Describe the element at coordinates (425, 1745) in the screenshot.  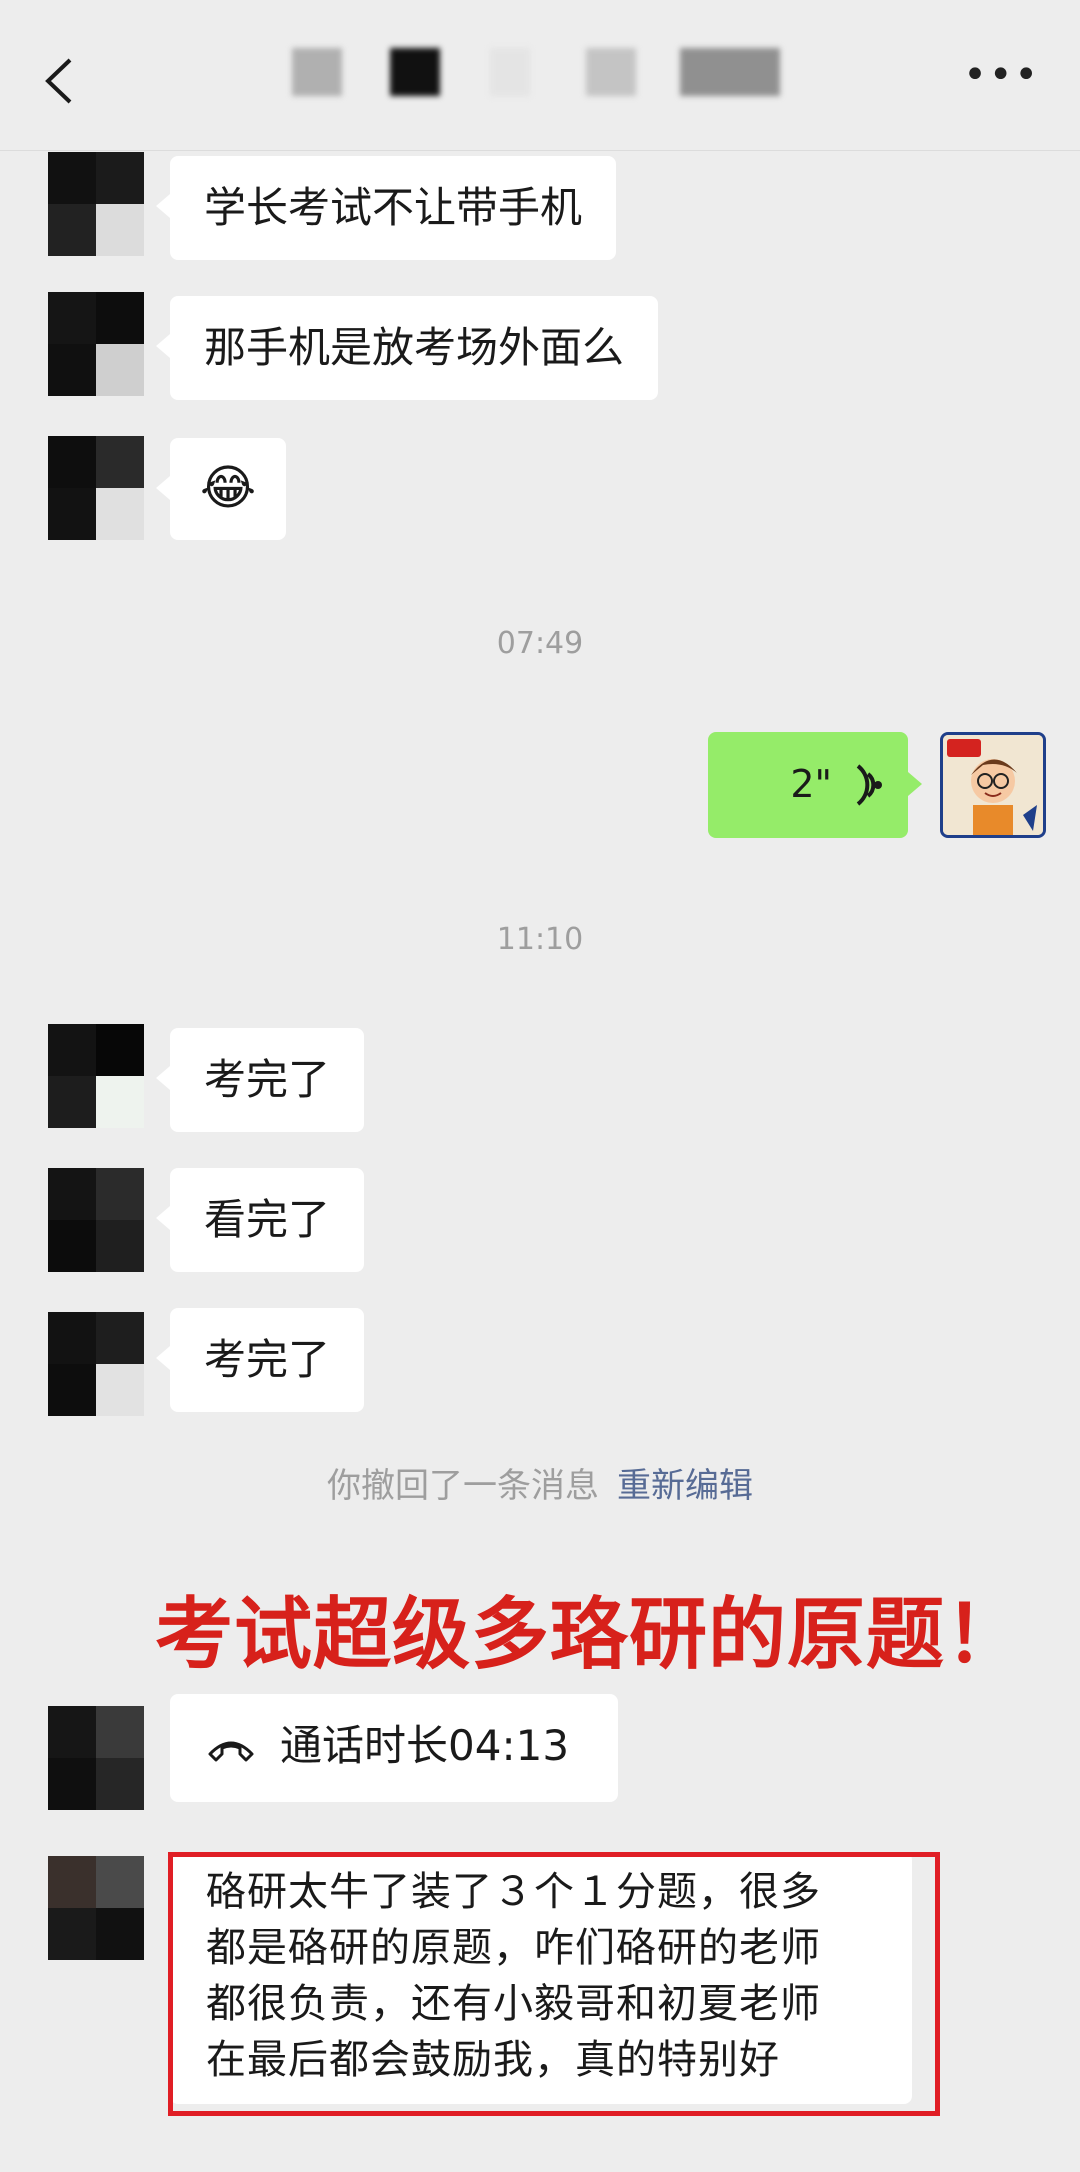
I see `call-duration-text: 通话时长04:13` at that location.